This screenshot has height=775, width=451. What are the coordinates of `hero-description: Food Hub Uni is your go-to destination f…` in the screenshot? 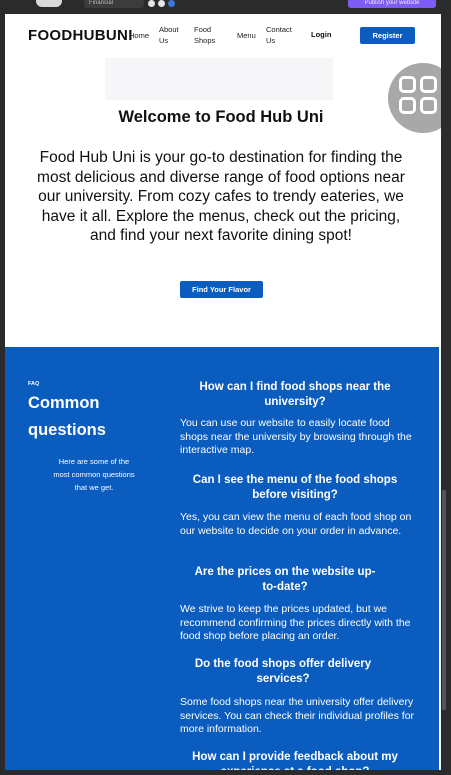 It's located at (221, 197).